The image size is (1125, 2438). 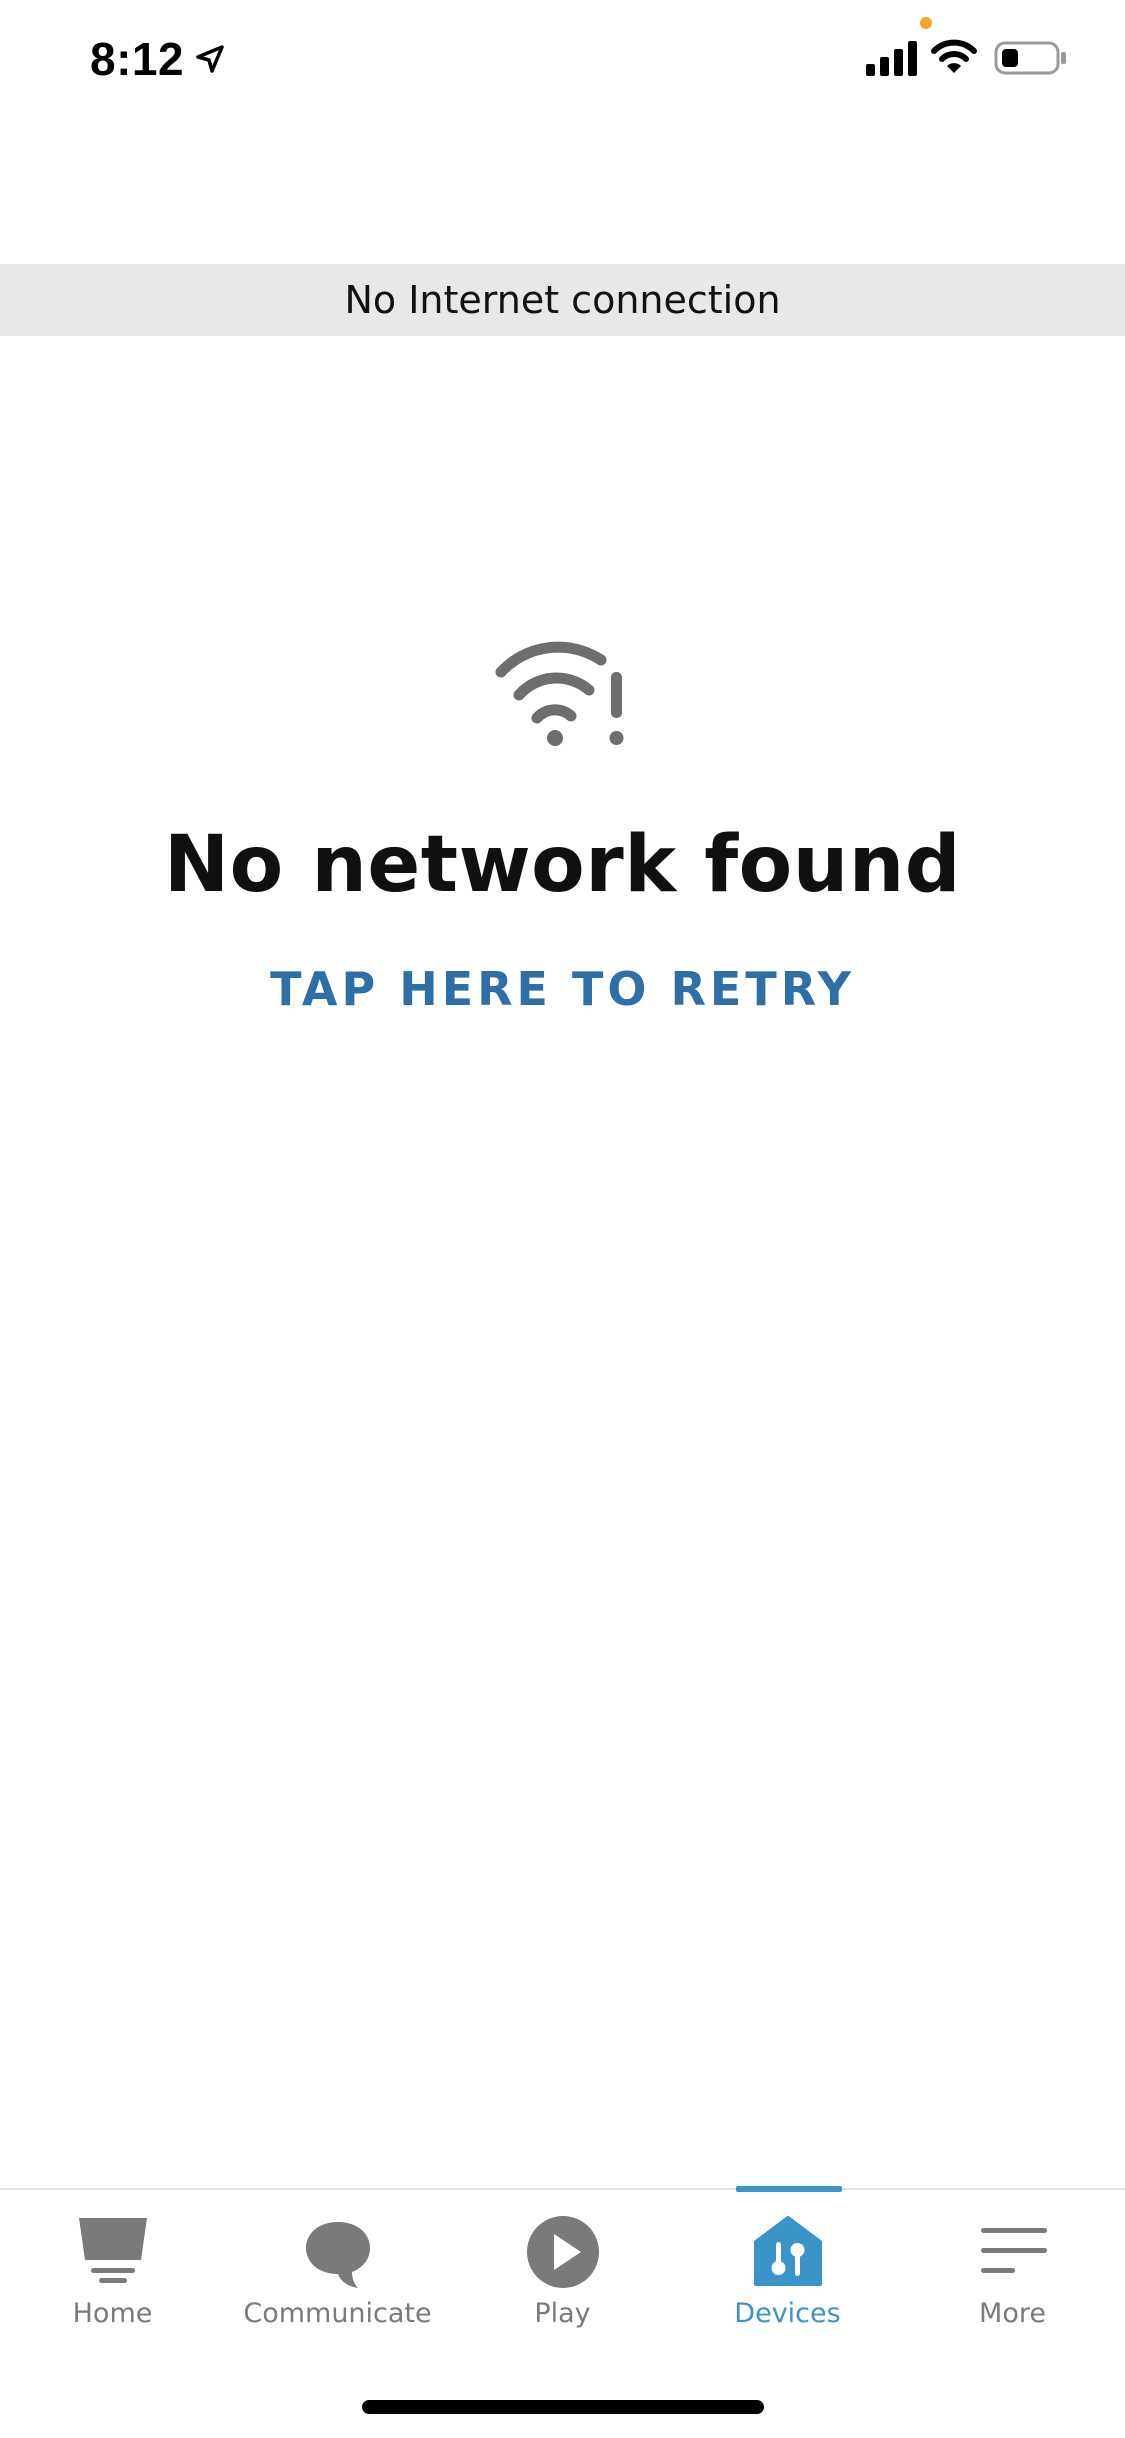 I want to click on play-icon, so click(x=562, y=2252).